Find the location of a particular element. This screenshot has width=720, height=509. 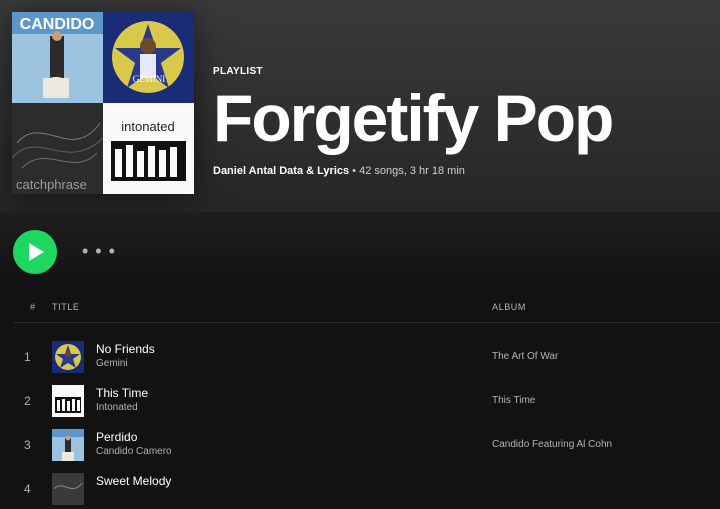

playlist-owner-link: Daniel Antal Data & Lyrics is located at coordinates (281, 171).